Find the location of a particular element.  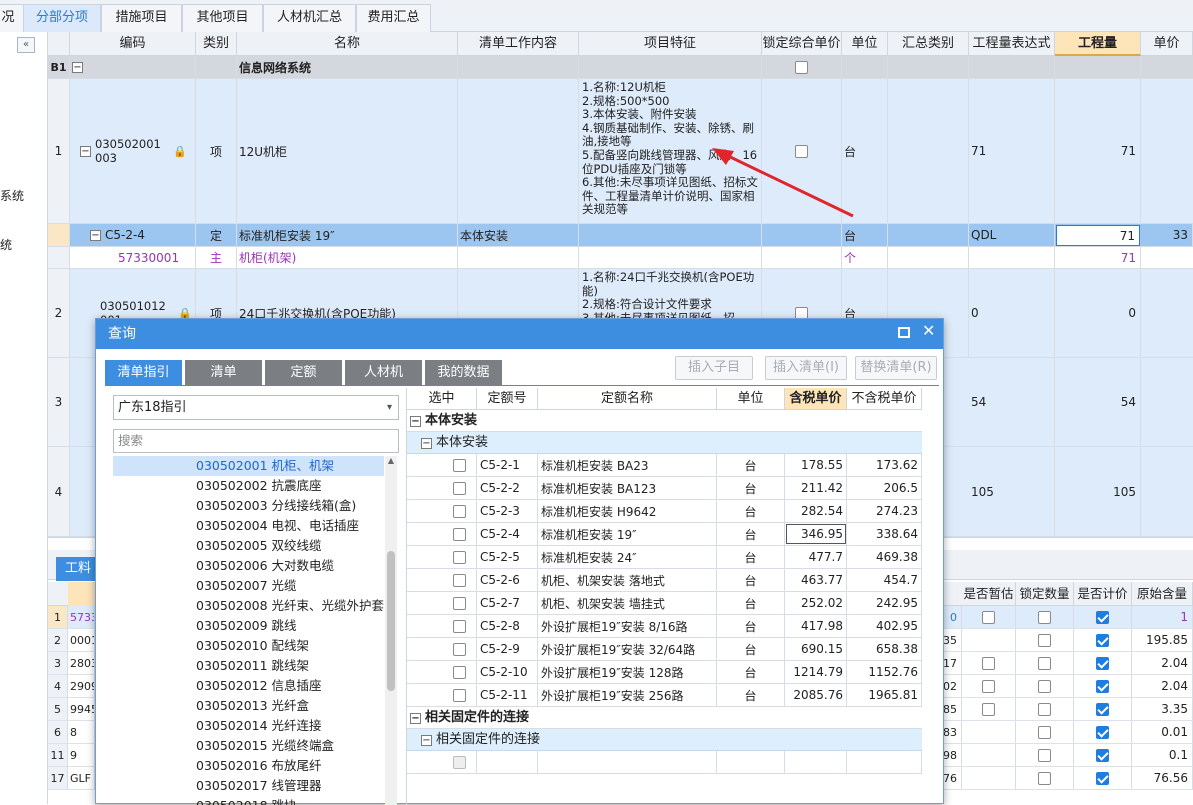

insert-bill-button: 插入清单(I) is located at coordinates (806, 368).